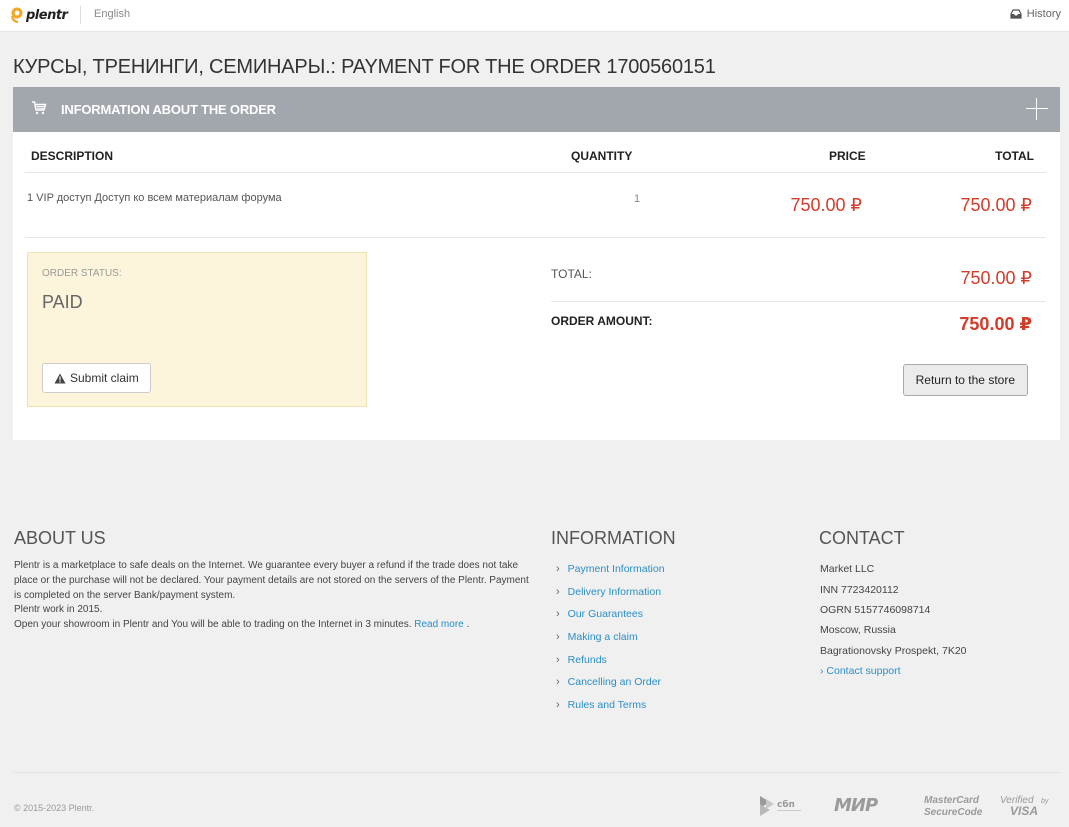 This screenshot has width=1069, height=827. I want to click on information-heading: INFORMATION, so click(613, 538).